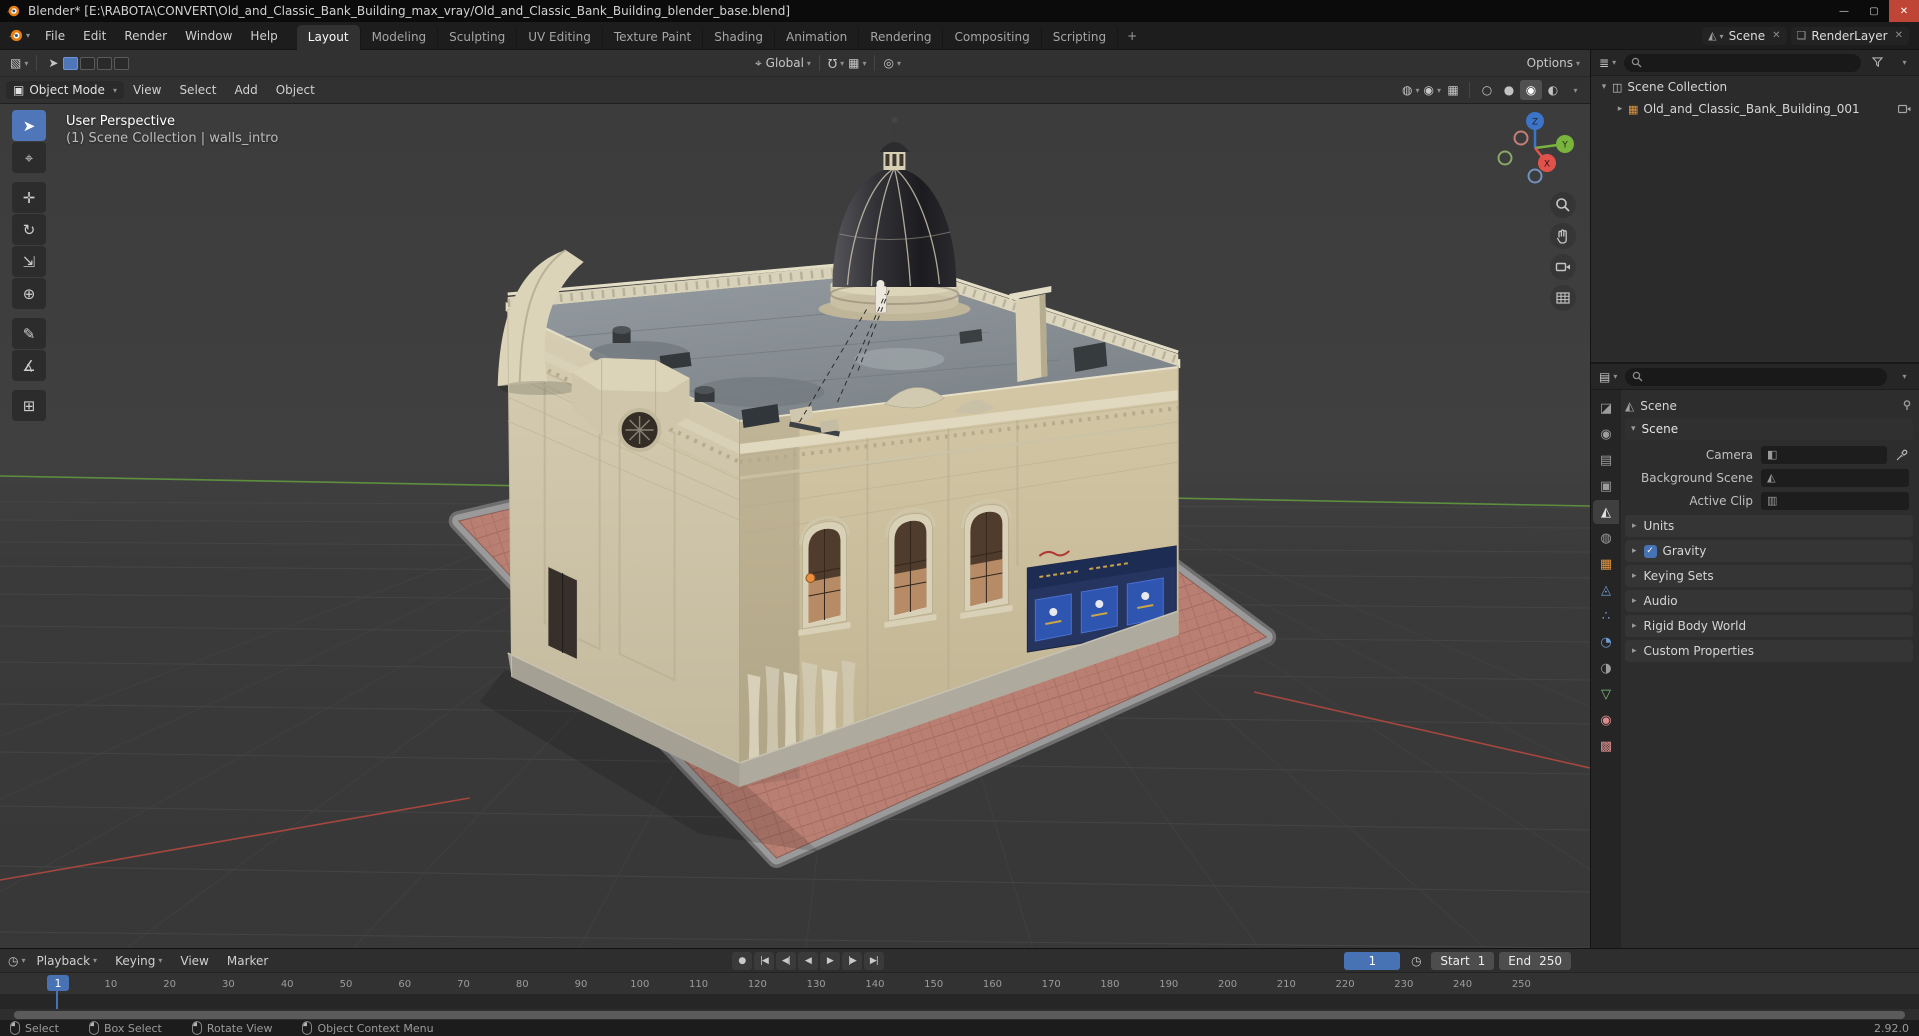  What do you see at coordinates (29, 229) in the screenshot?
I see `tool-button: ↻` at bounding box center [29, 229].